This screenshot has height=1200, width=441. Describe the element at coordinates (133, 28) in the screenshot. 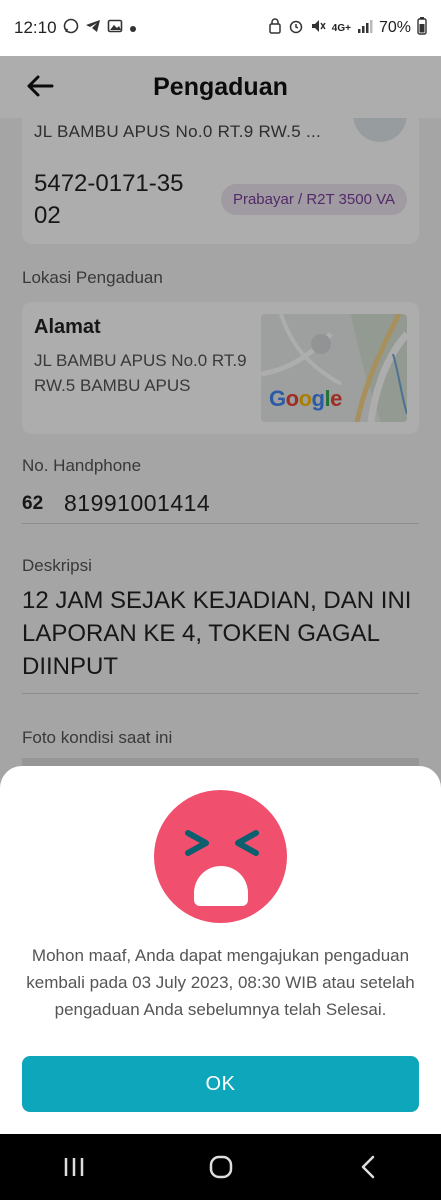

I see `dot-icon` at that location.